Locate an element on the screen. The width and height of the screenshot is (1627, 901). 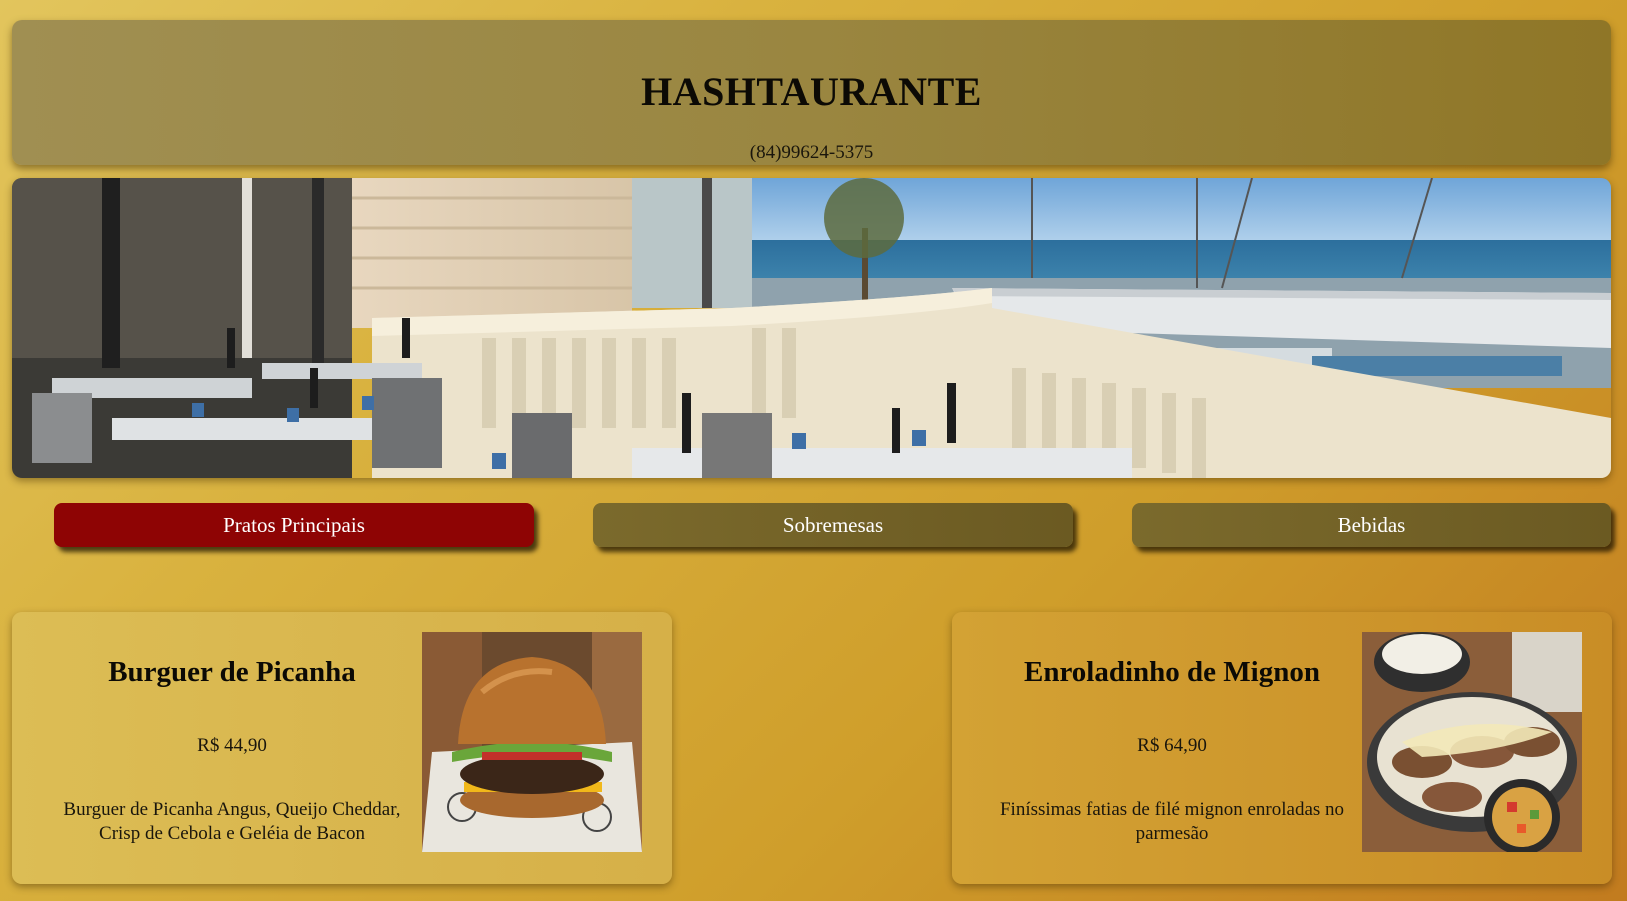
menu-item-name: Burguer de Picanha is located at coordinates (232, 672).